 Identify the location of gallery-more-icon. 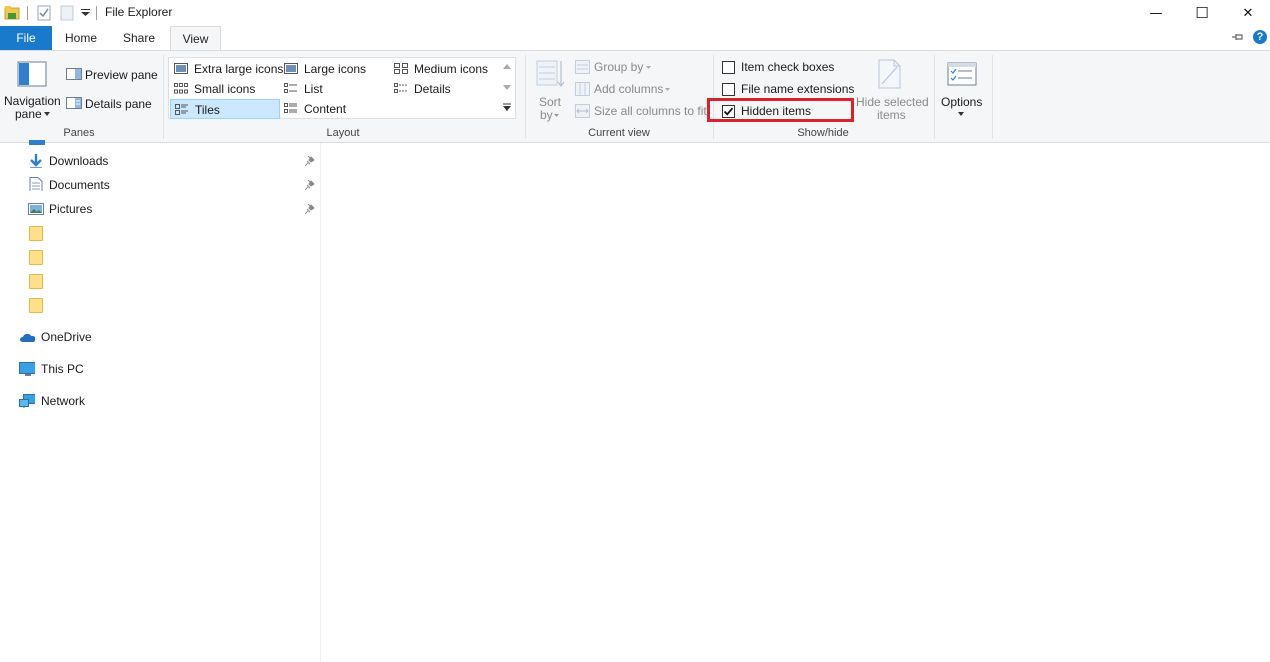
(507, 107).